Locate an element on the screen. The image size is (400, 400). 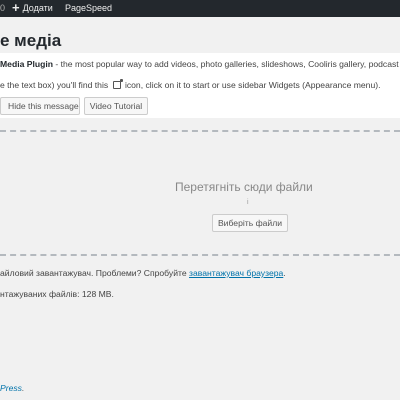
admin-bar: 0 + Додати PageSpeed is located at coordinates (200, 8).